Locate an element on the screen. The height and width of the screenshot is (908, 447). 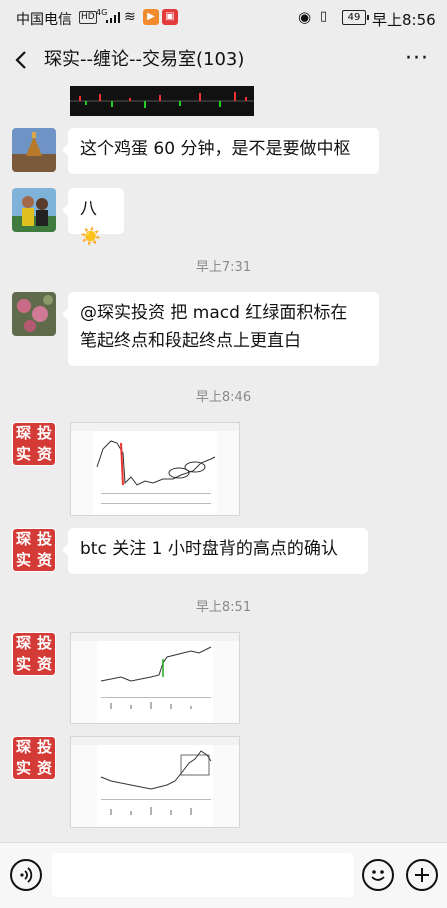
battery-icon: 49 is located at coordinates (355, 17).